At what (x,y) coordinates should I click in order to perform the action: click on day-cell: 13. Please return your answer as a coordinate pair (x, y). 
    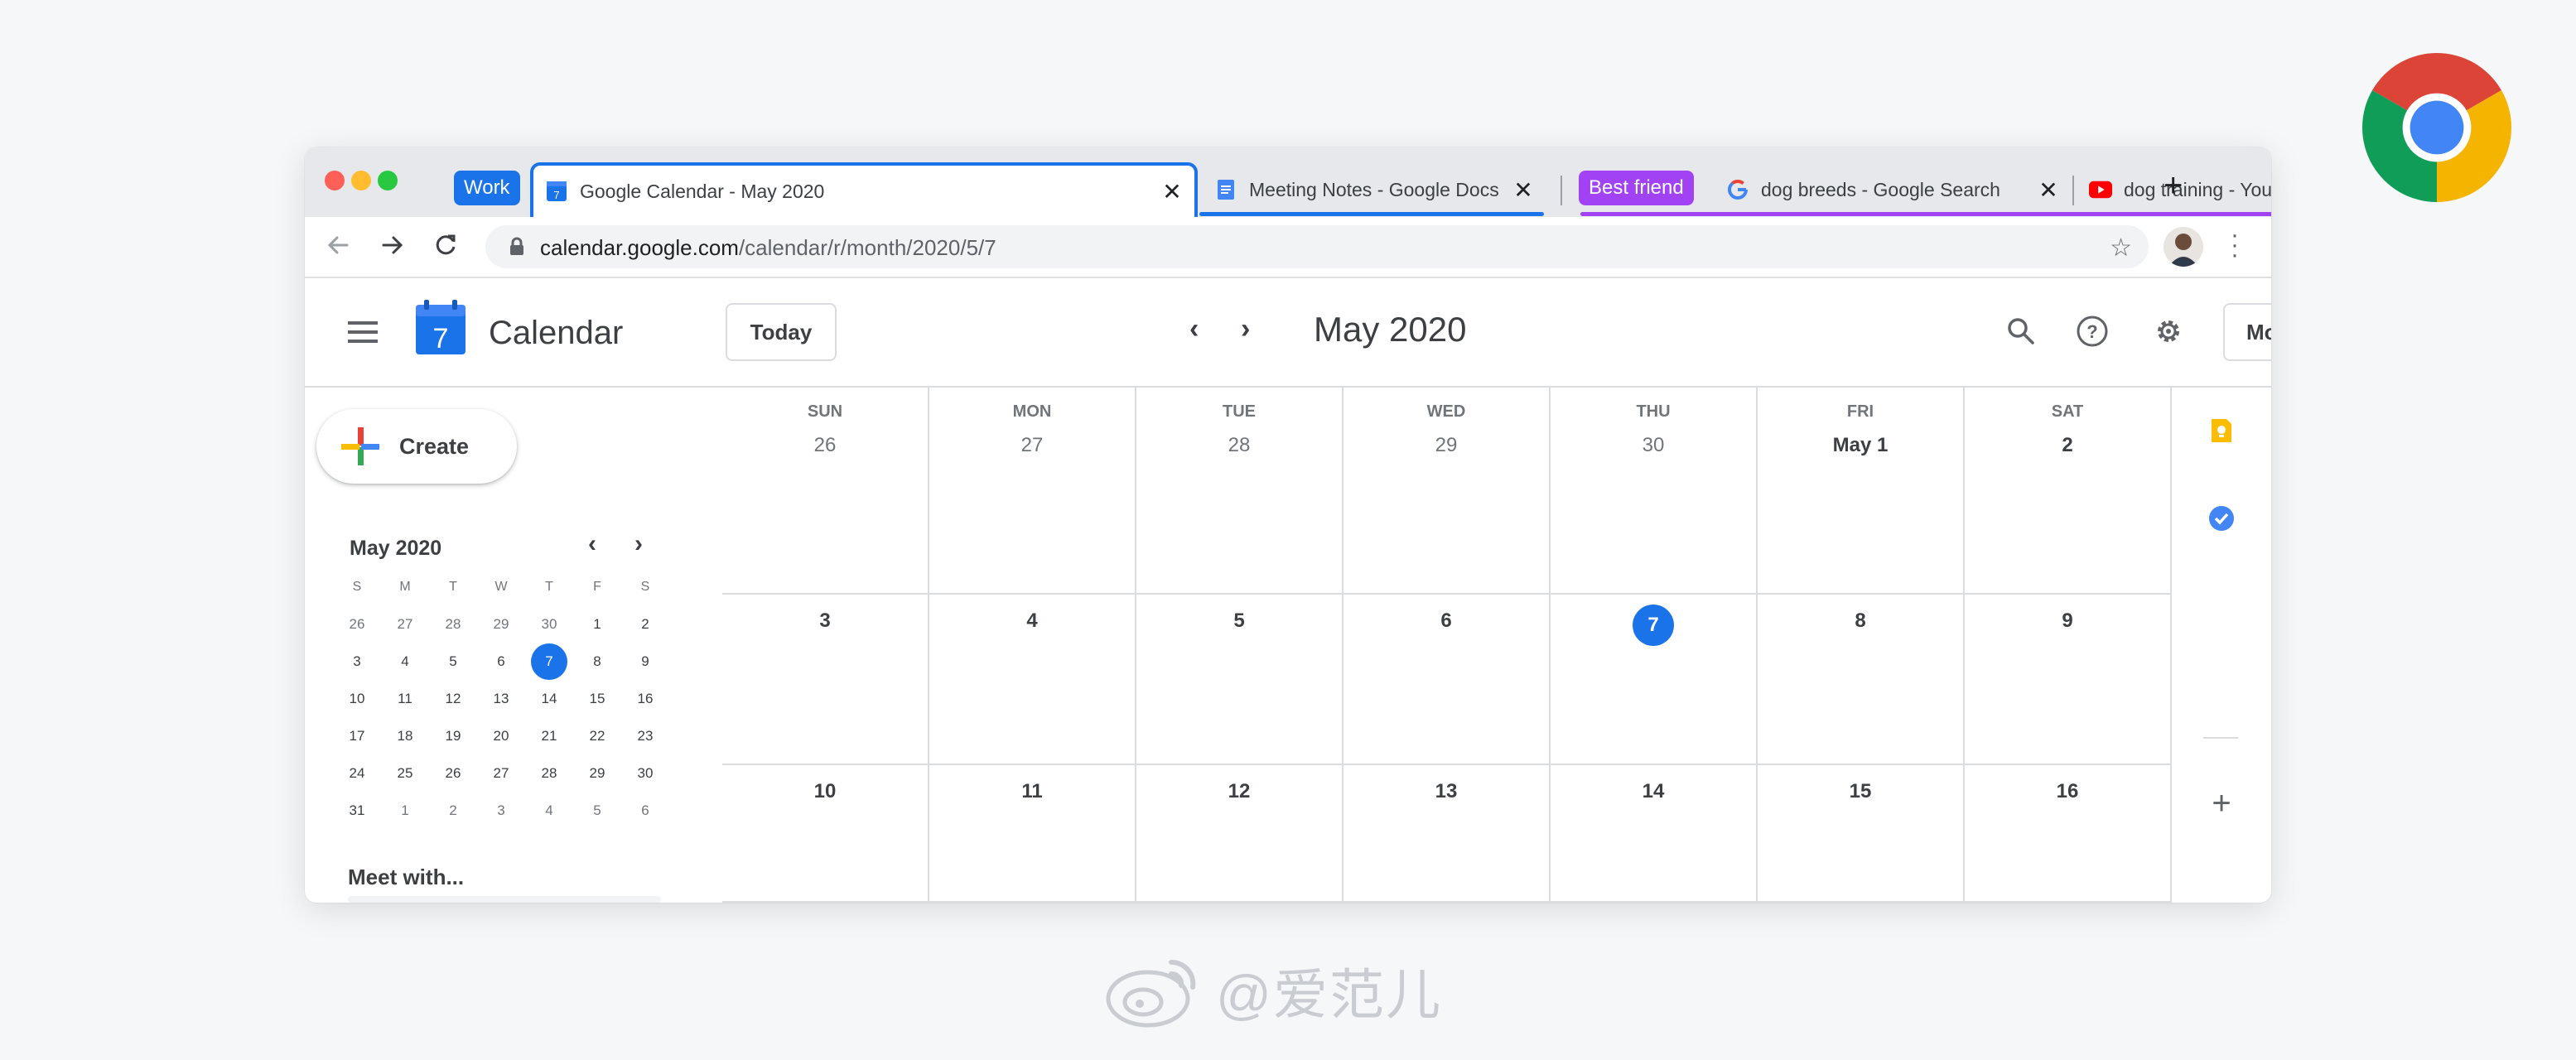
    Looking at the image, I should click on (1447, 834).